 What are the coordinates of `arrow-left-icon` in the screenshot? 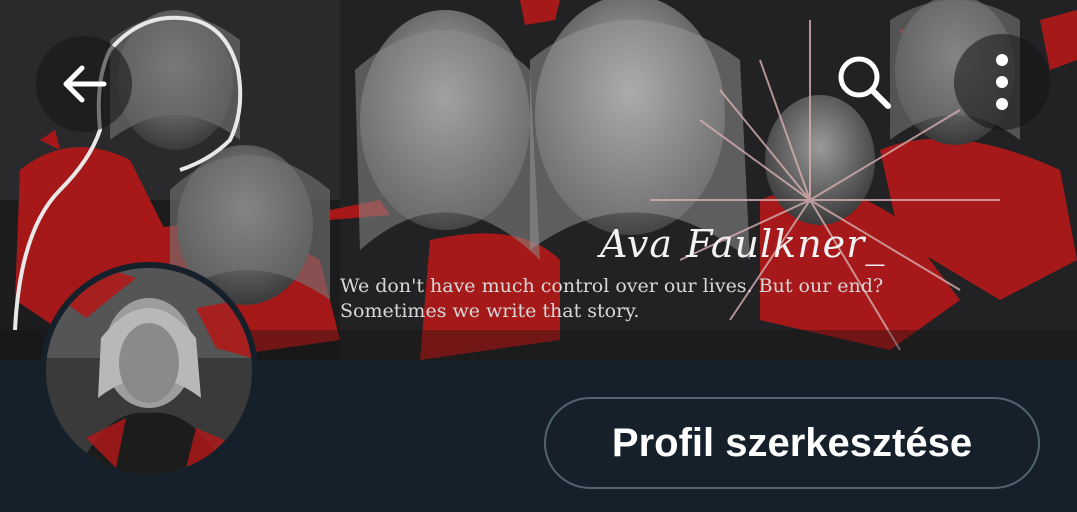 It's located at (85, 84).